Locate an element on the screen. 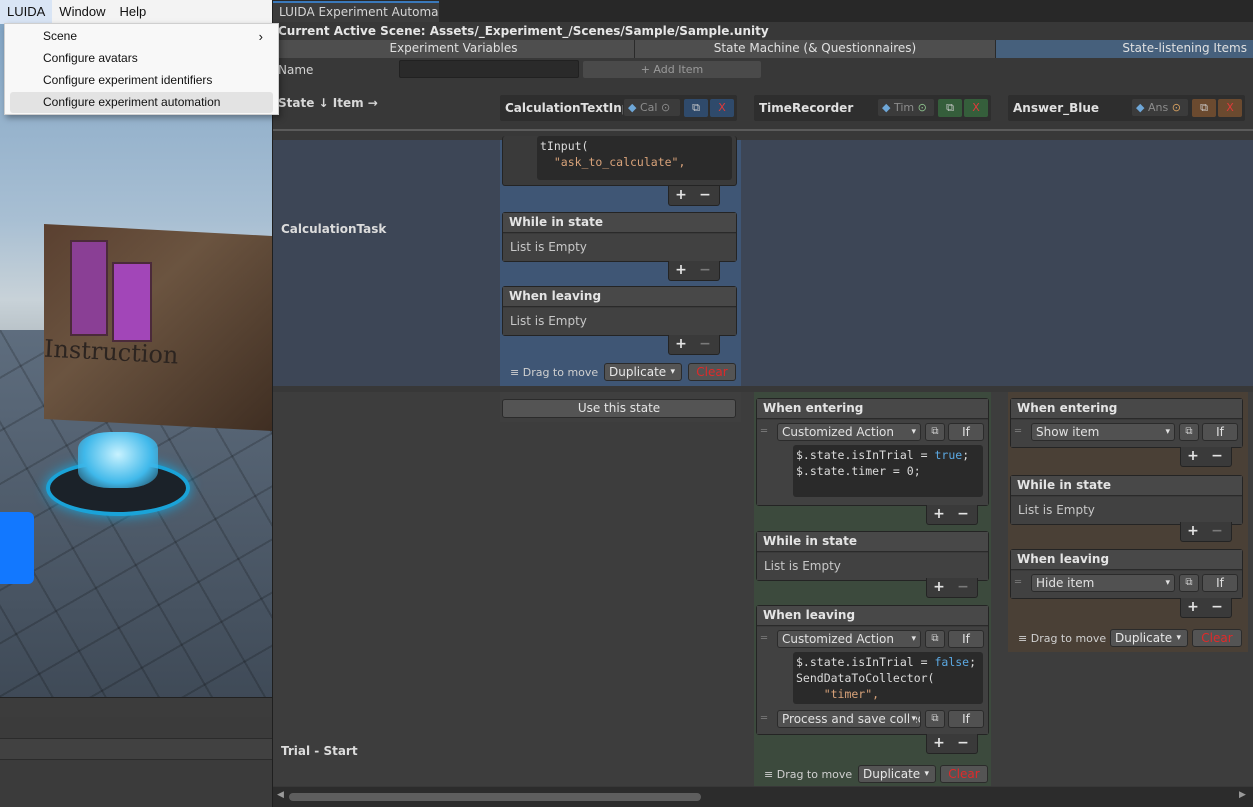 Image resolution: width=1253 pixels, height=807 pixels. menu-item-scene: Scene › is located at coordinates (141, 36).